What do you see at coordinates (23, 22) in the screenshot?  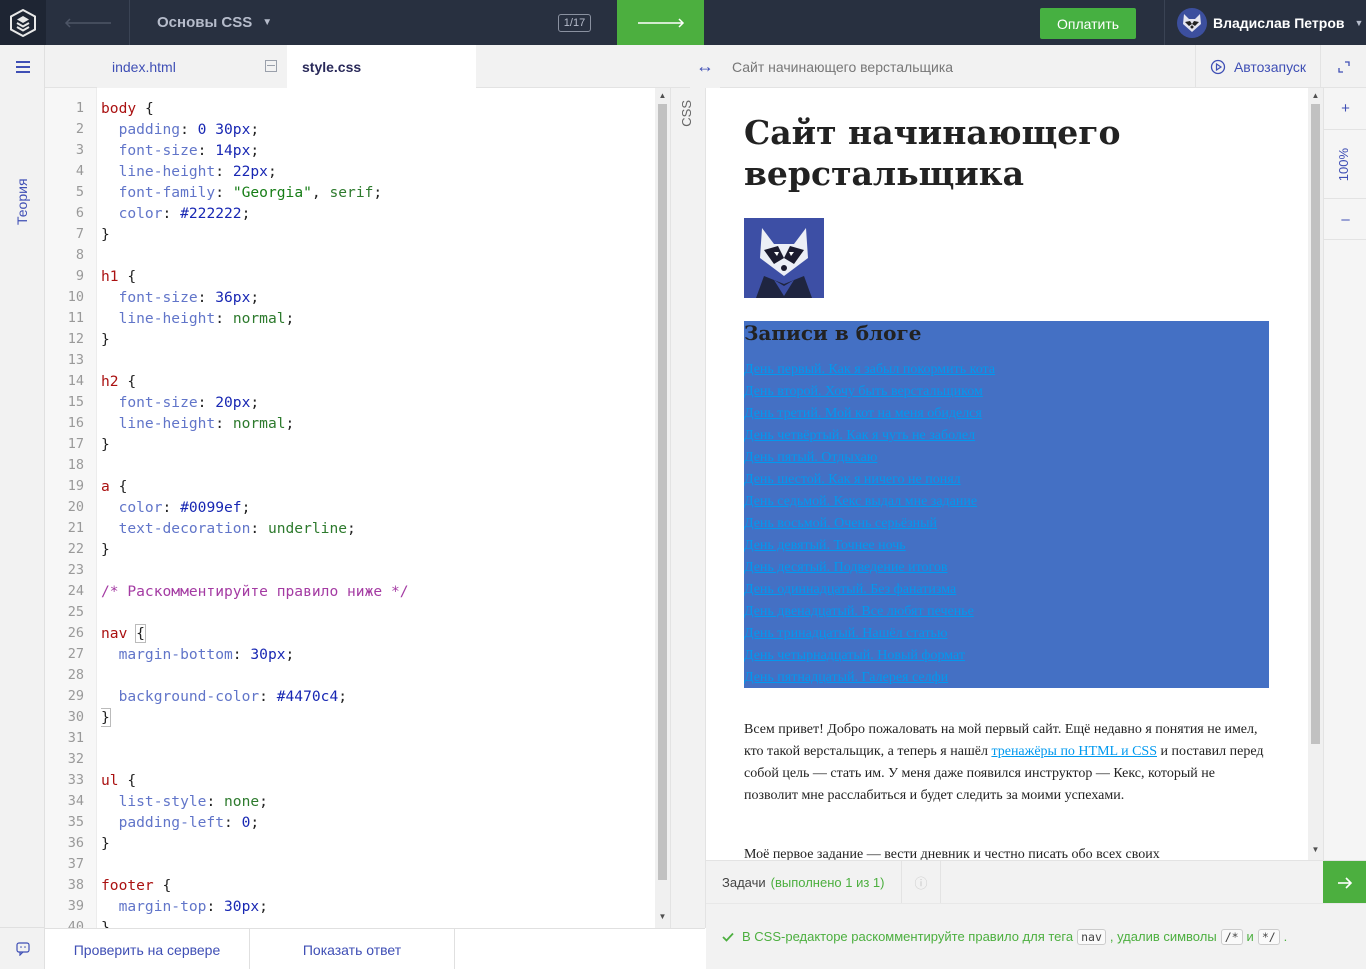 I see `logo-icon` at bounding box center [23, 22].